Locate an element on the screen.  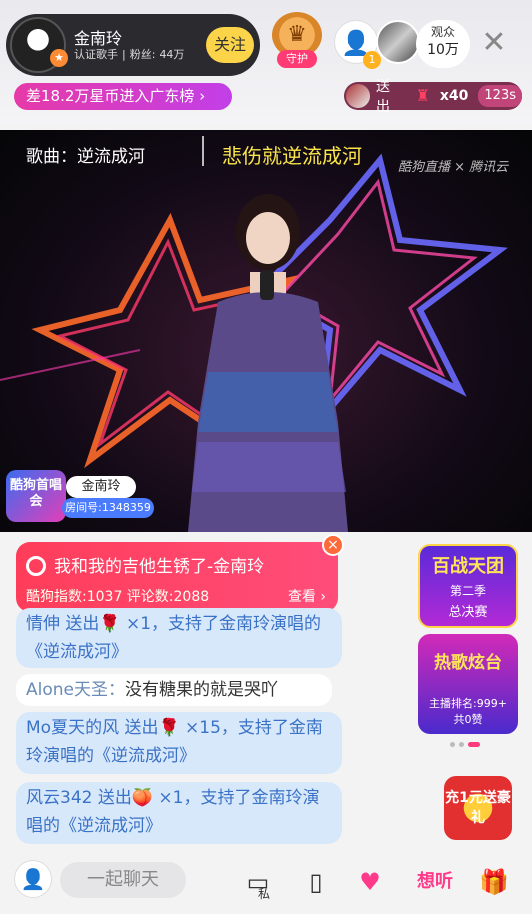
chat-message: Mo夏天的风 送出🌹 ×15，支持了金南玲演唱的《逆流成河》 is located at coordinates (179, 743).